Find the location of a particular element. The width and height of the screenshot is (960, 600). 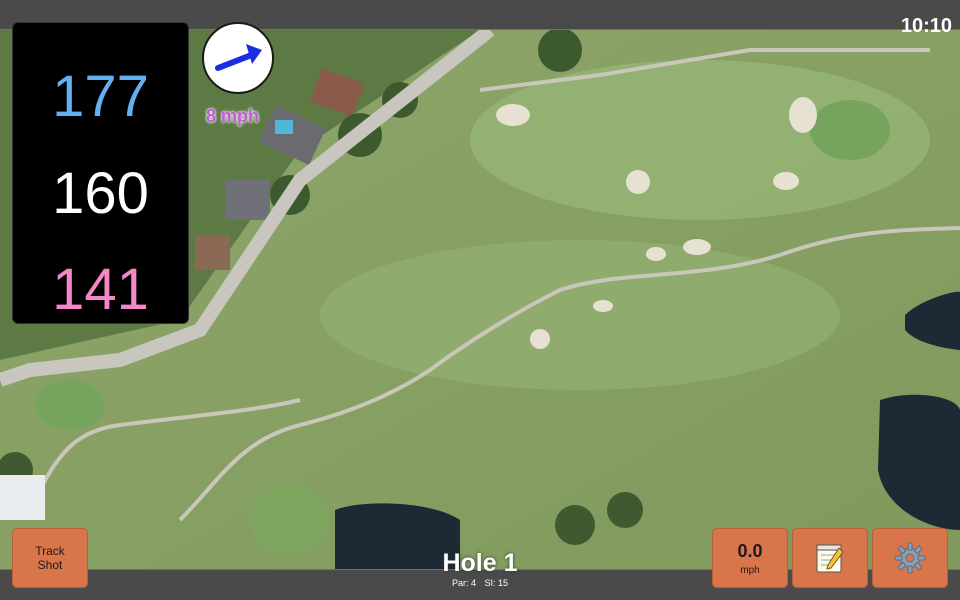

scorecard-notes-button is located at coordinates (830, 558).